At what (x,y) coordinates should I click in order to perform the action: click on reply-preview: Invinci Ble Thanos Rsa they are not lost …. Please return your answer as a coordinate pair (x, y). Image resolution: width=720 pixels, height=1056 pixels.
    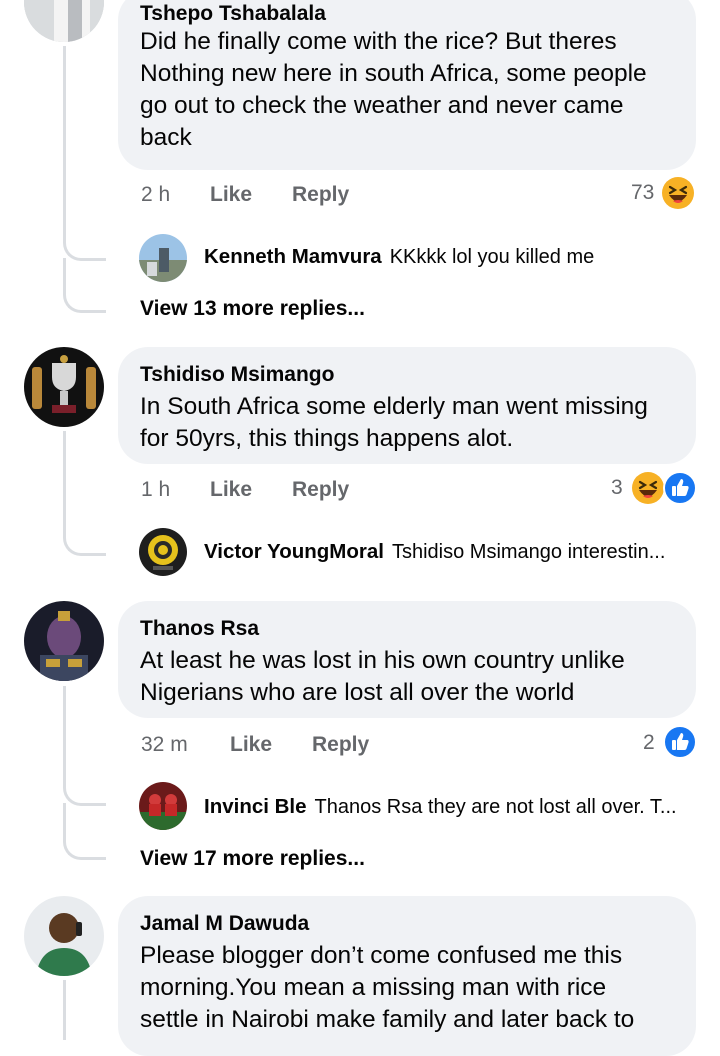
    Looking at the image, I should click on (440, 807).